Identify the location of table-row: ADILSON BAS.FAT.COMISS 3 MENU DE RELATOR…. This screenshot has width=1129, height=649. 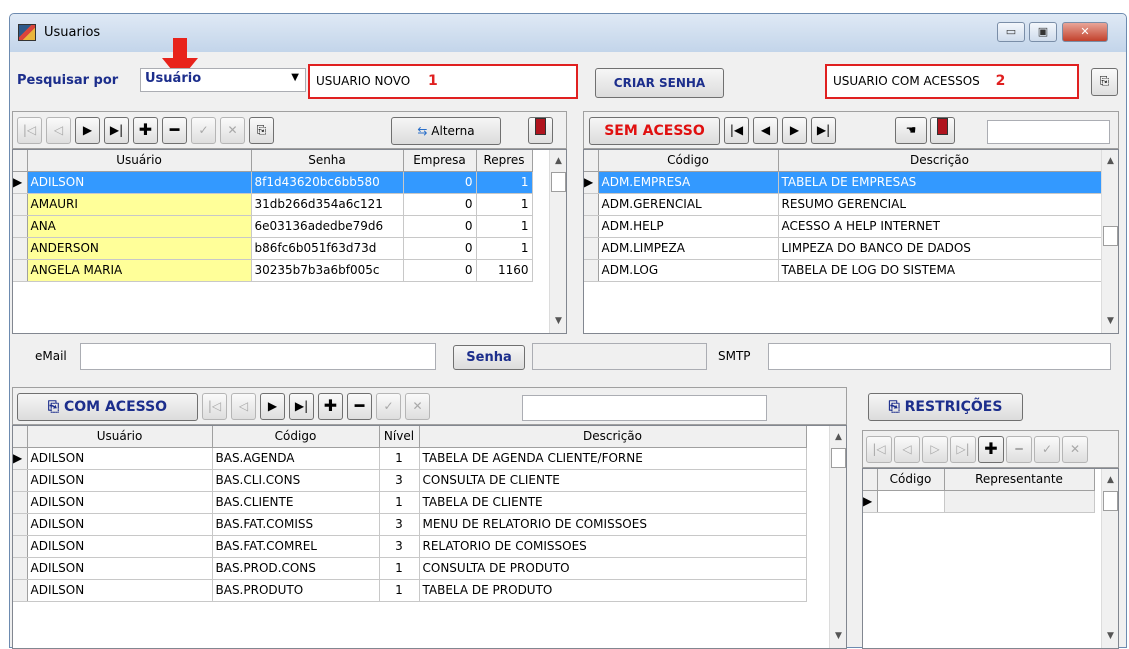
(410, 524).